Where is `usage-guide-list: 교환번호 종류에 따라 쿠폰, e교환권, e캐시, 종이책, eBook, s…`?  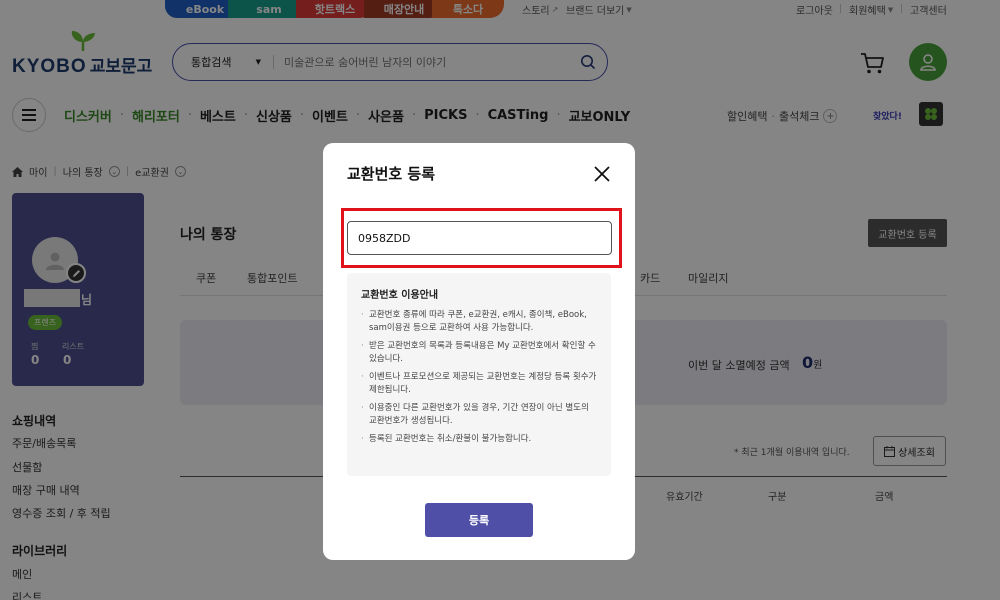
usage-guide-list: 교환번호 종류에 따라 쿠폰, e교환권, e캐시, 종이책, eBook, s… is located at coordinates (479, 377).